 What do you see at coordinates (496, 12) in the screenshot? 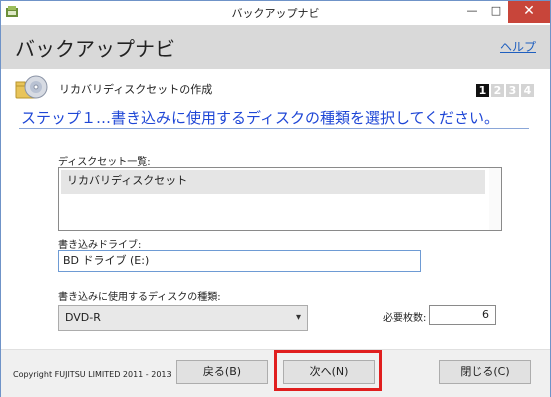
I see `maximize-button: □` at bounding box center [496, 12].